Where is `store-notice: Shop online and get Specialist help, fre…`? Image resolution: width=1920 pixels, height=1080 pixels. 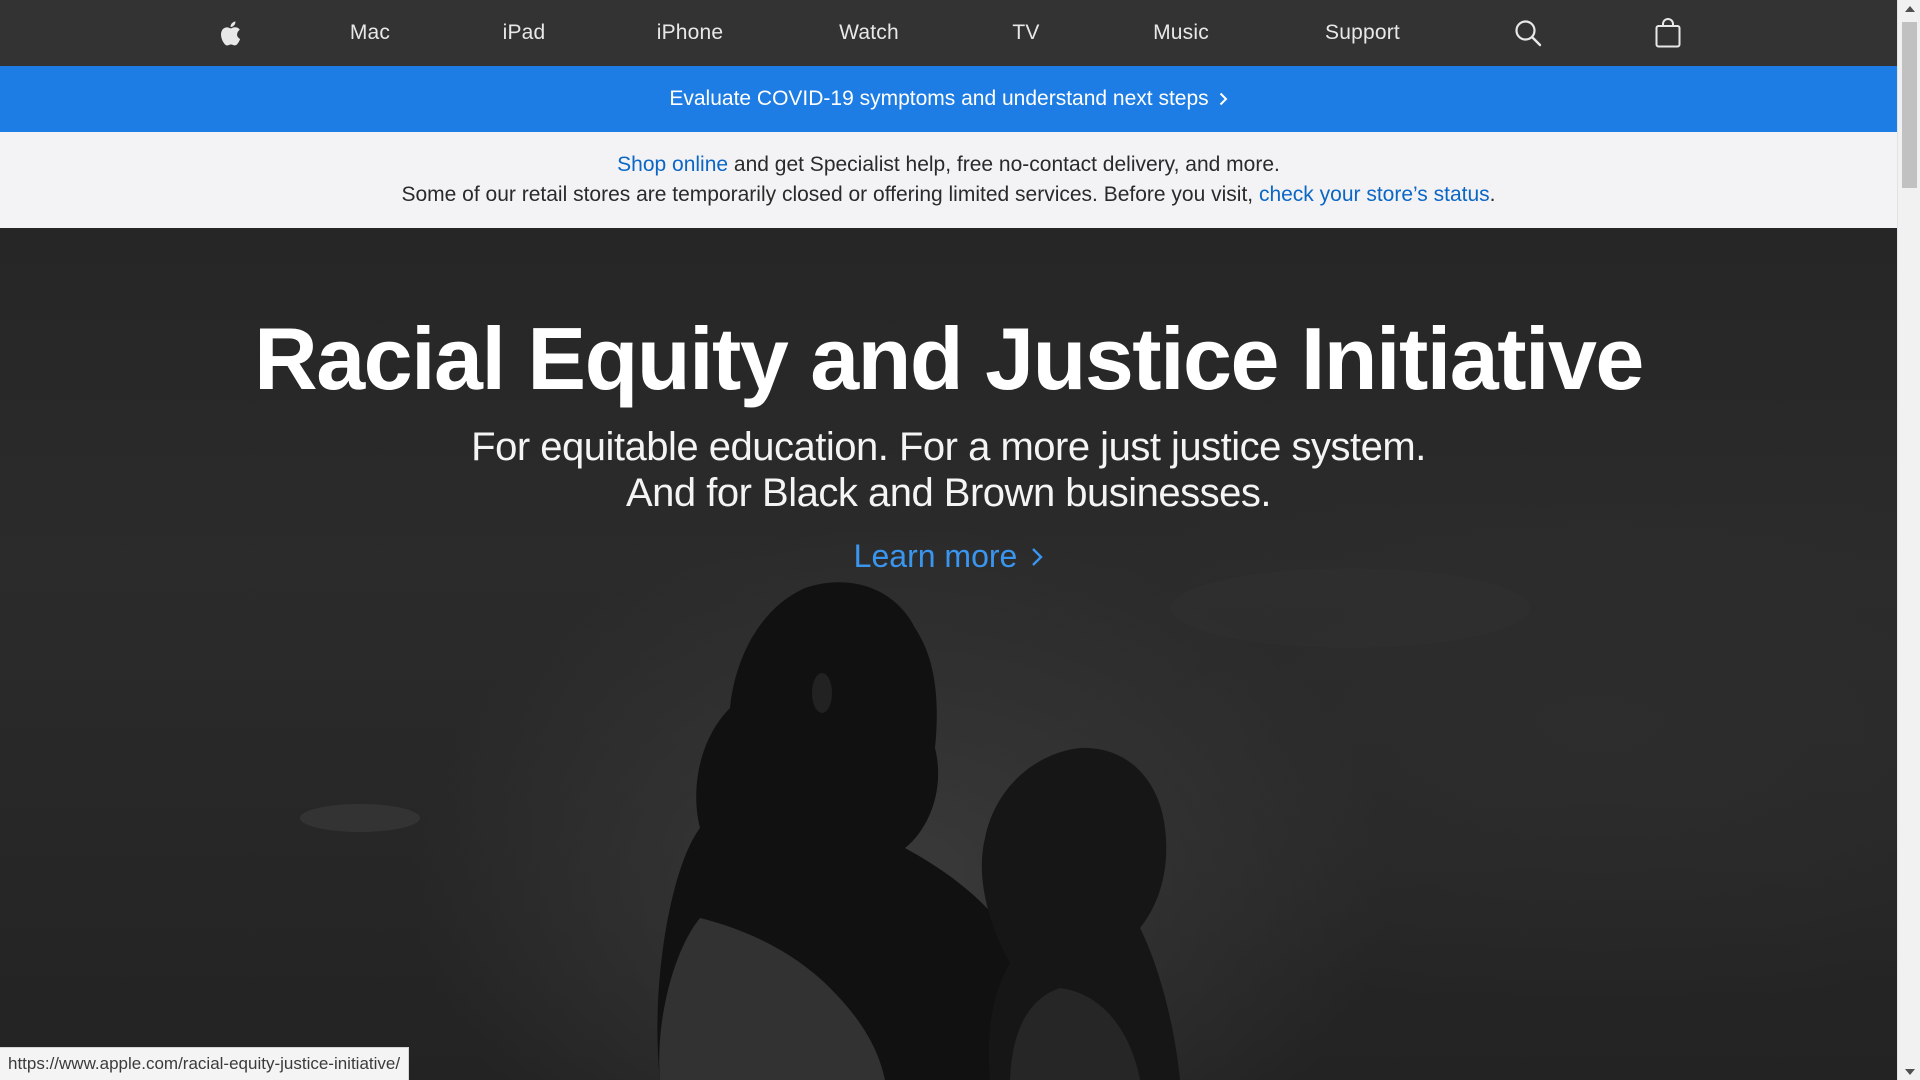
store-notice: Shop online and get Specialist help, fre… is located at coordinates (948, 180).